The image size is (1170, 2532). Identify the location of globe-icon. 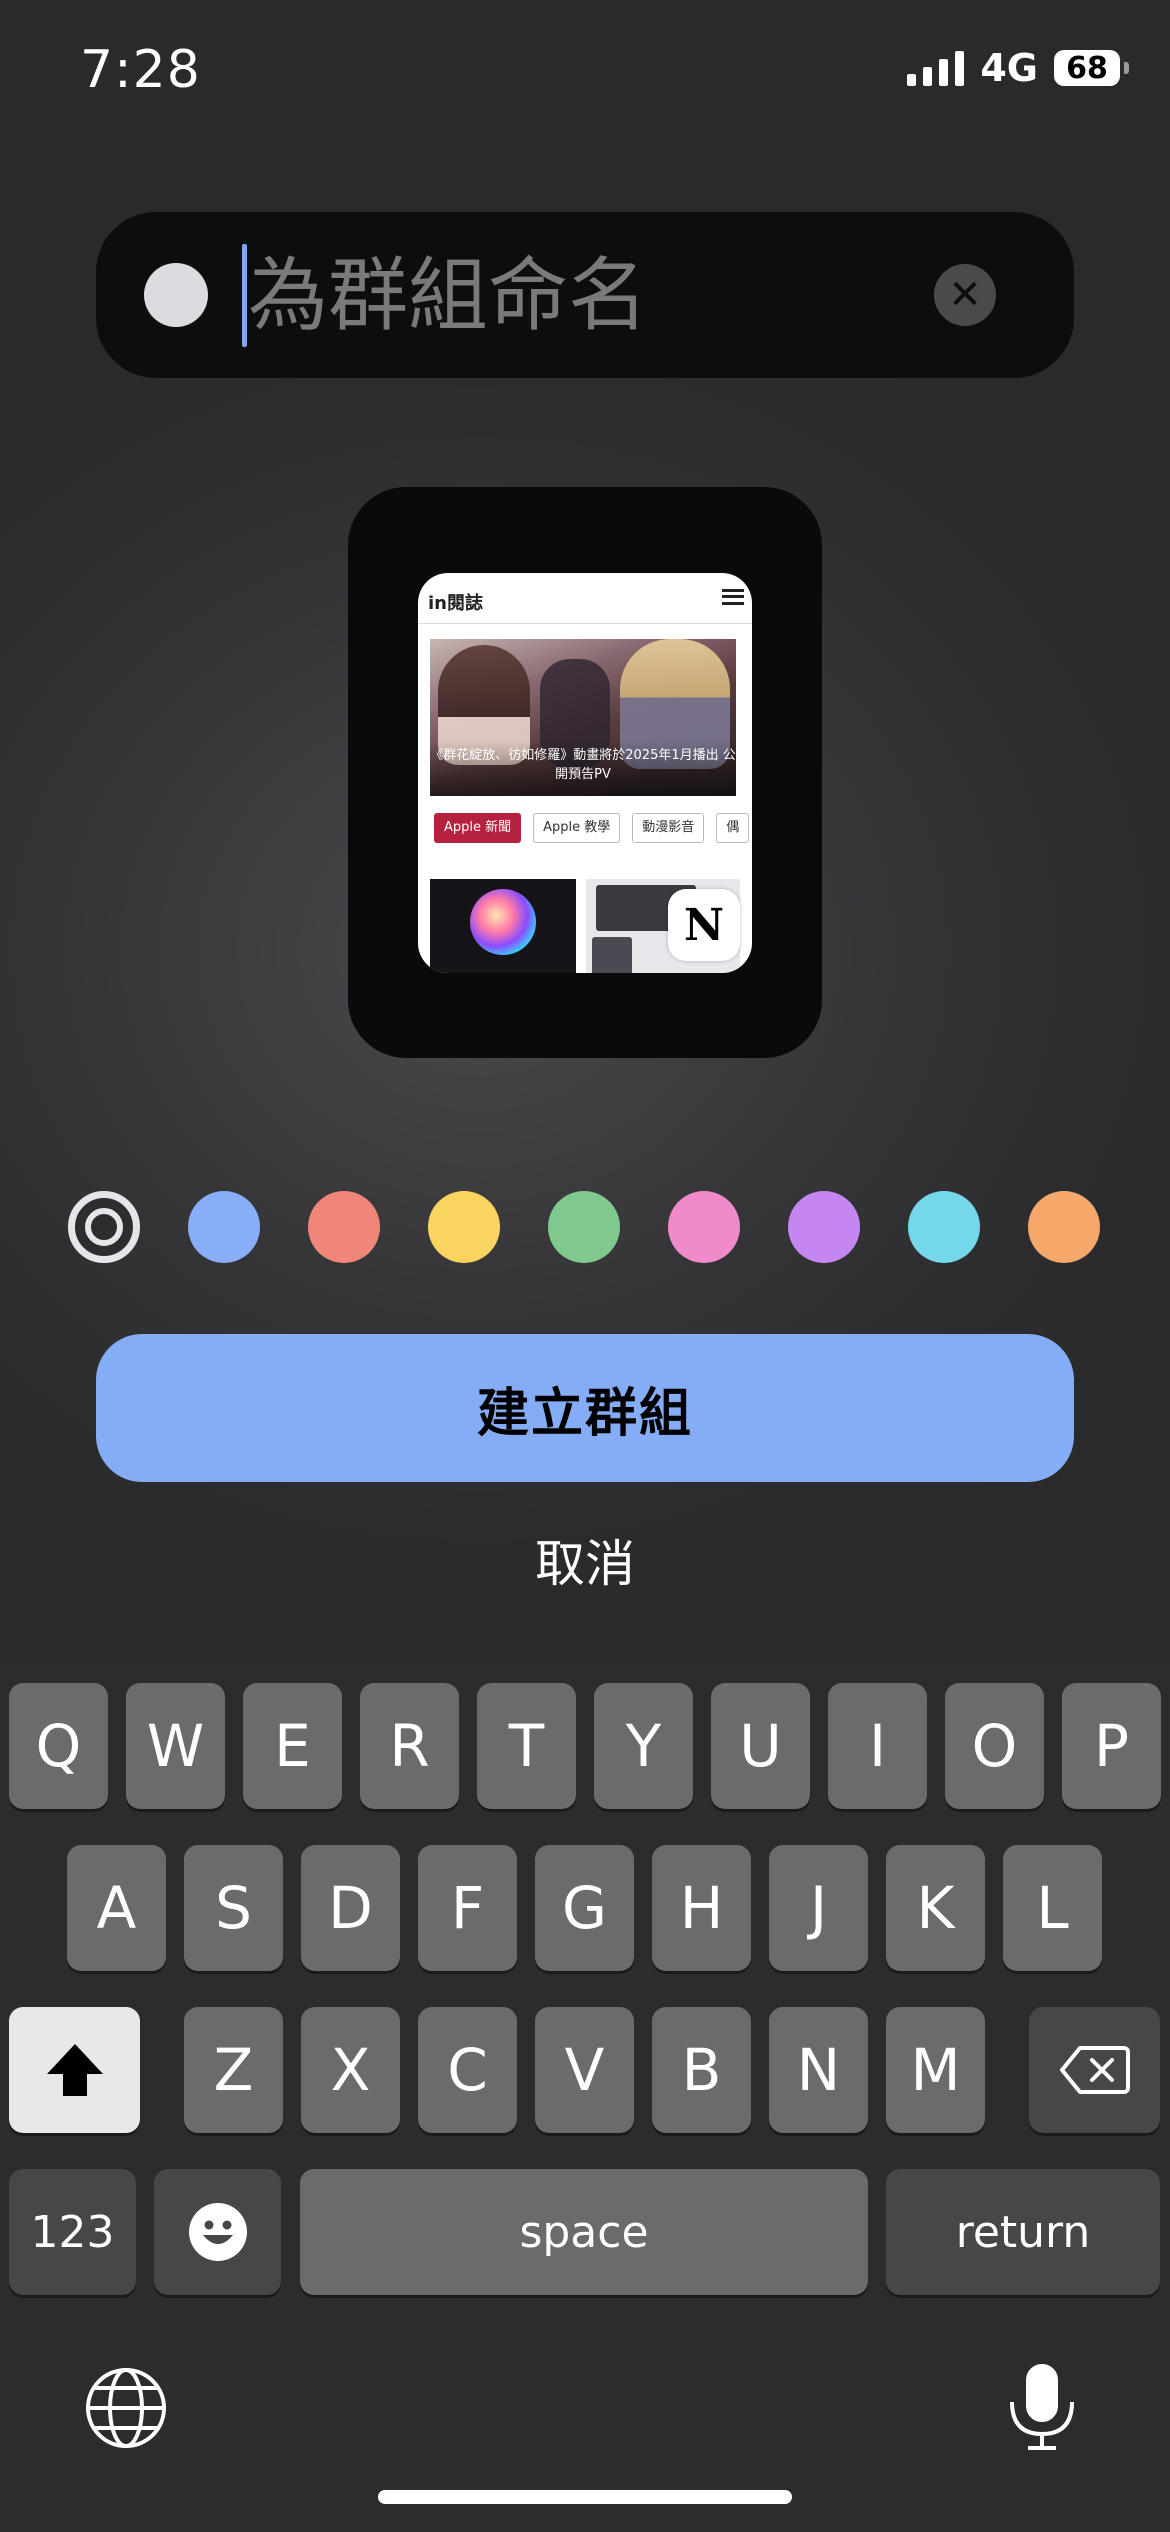
(126, 2410).